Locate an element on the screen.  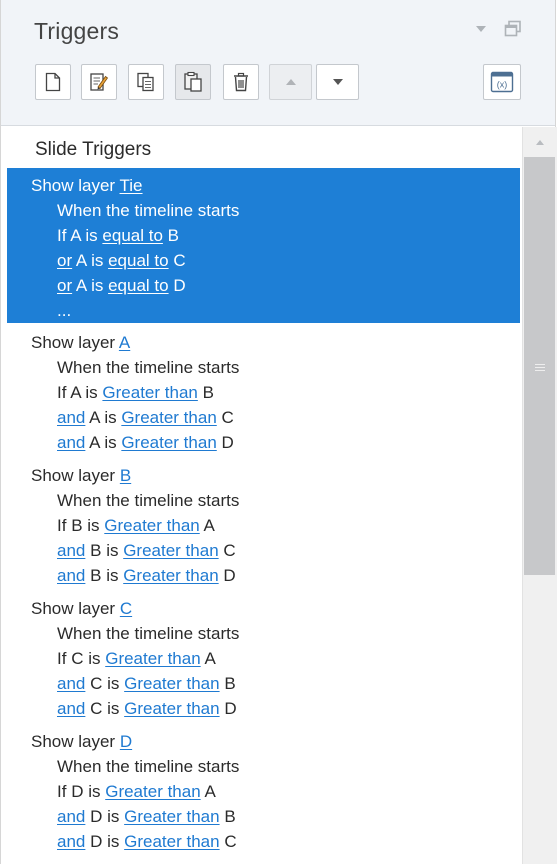
condition-right-operand: B is located at coordinates (230, 816).